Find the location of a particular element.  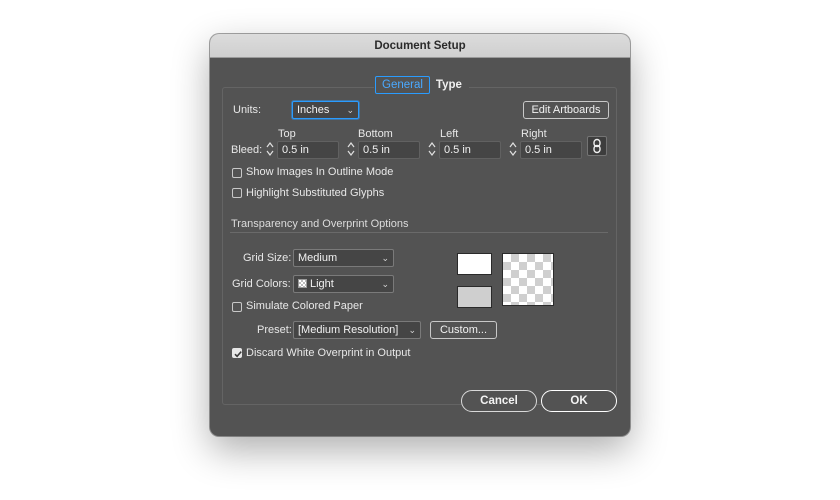

bleed-left-label: Left is located at coordinates (449, 134).